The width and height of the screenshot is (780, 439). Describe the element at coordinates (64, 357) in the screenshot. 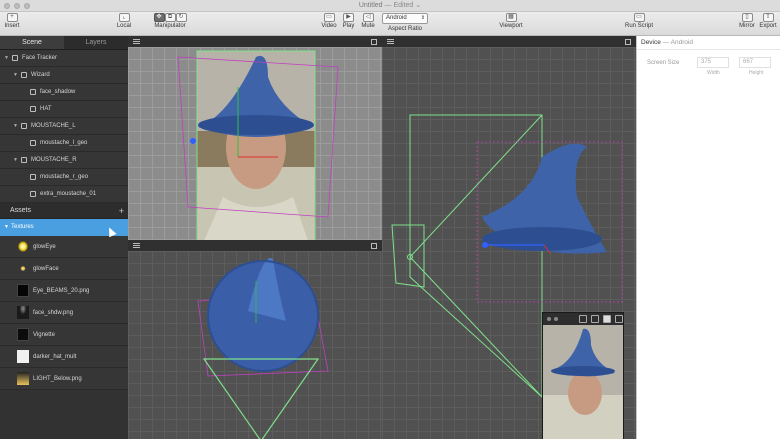

I see `texture-item: darker_hat_mult` at that location.